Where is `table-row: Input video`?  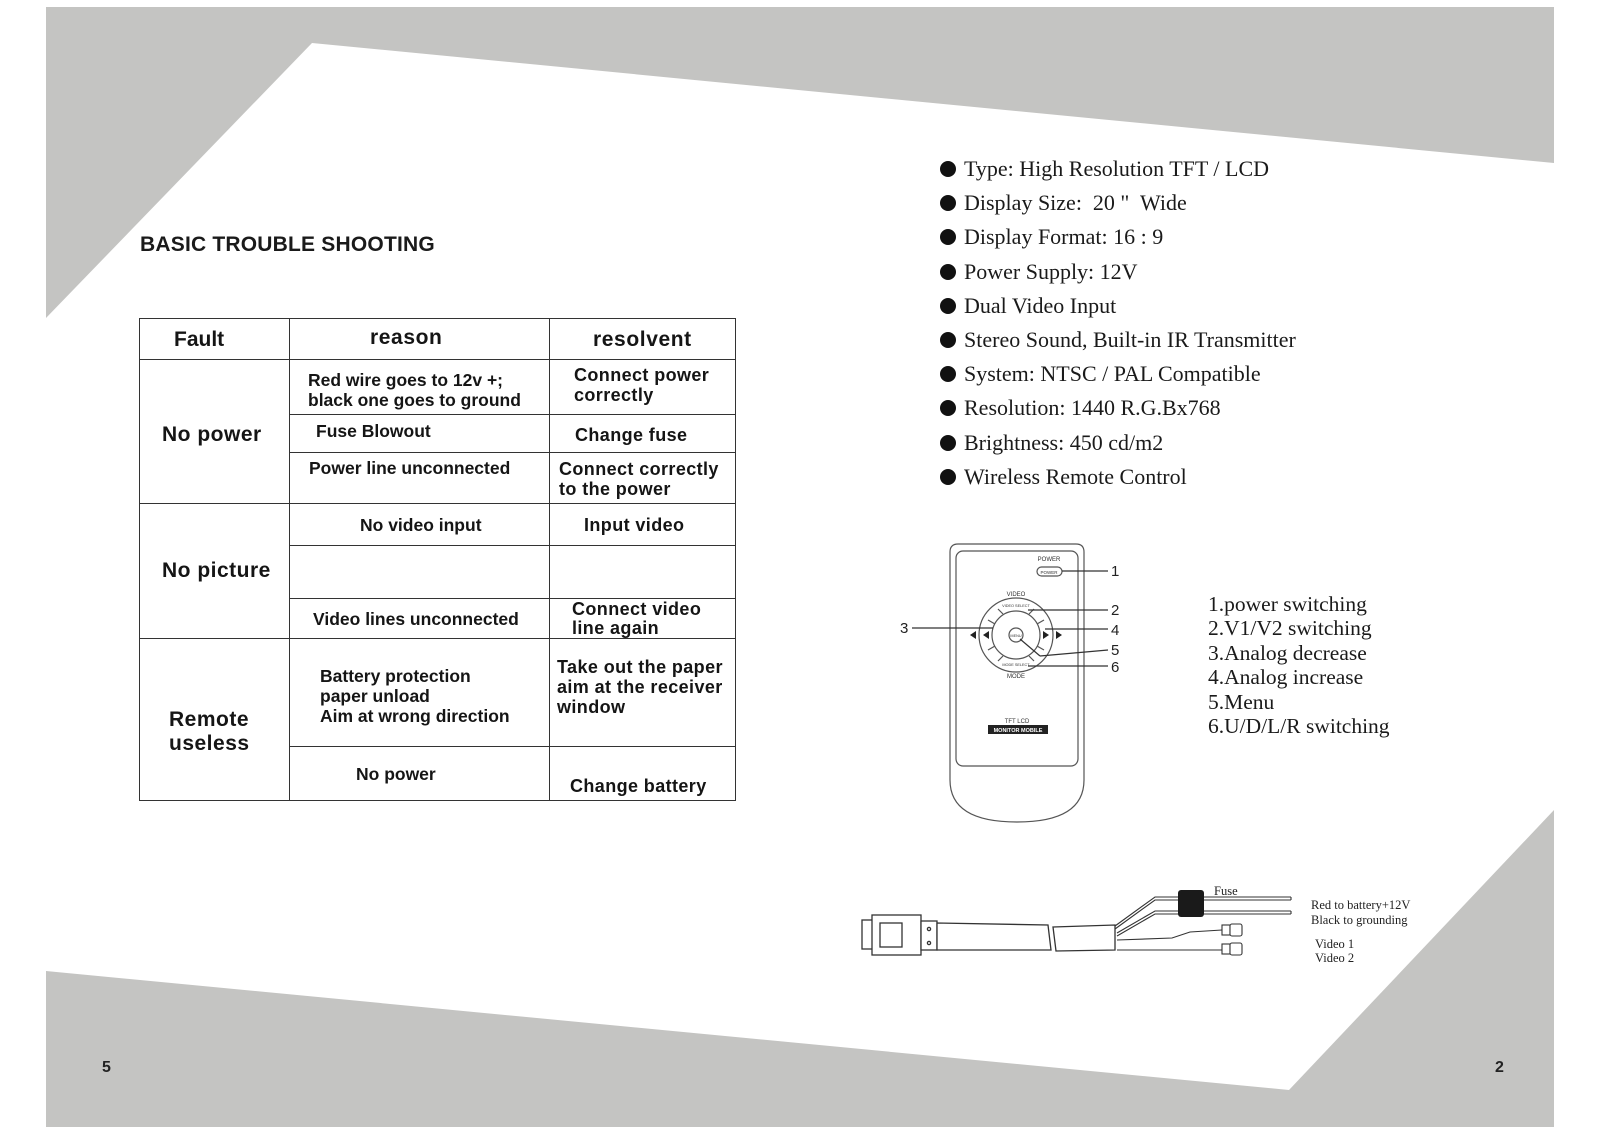
table-row: Input video is located at coordinates (642, 524).